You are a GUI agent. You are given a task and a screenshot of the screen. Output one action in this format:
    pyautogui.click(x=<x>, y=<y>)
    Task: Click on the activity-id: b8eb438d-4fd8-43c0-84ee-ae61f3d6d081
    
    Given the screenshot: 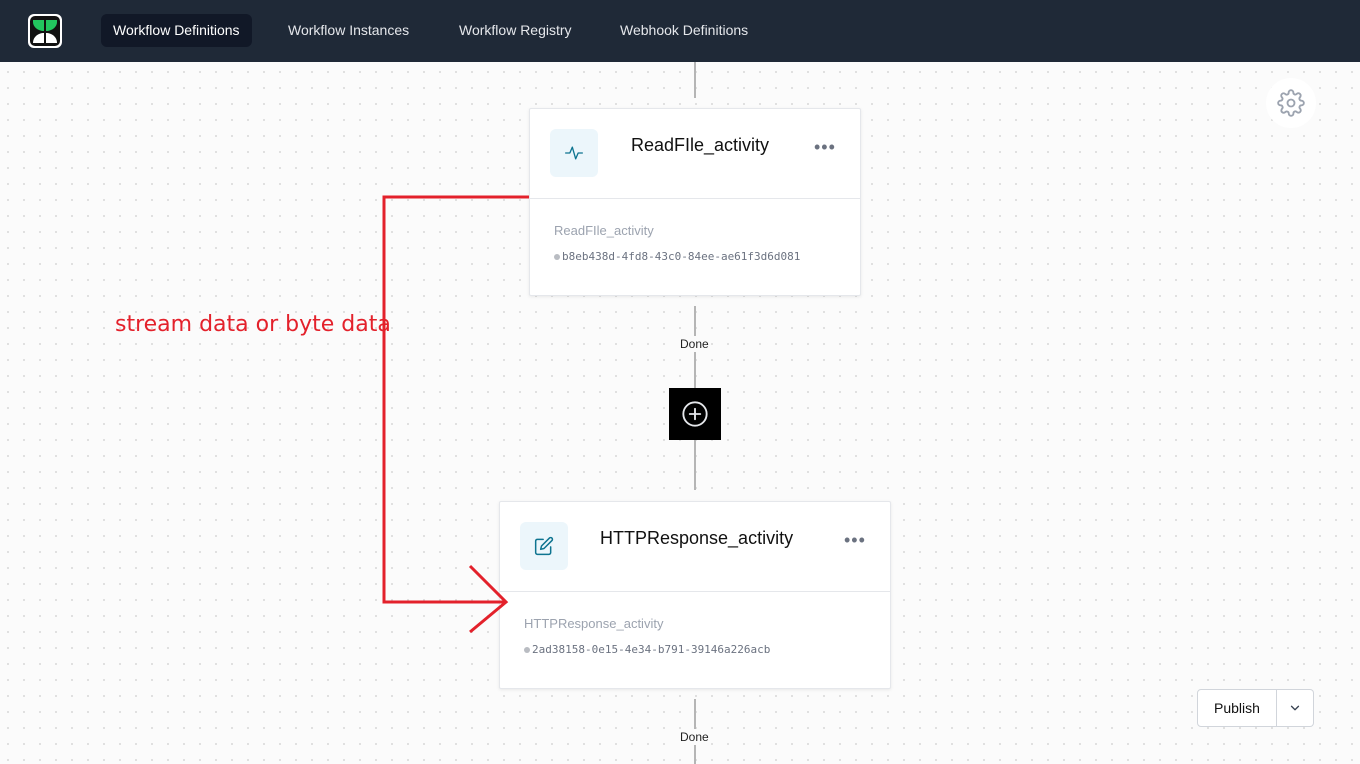 What is the action you would take?
    pyautogui.click(x=695, y=256)
    